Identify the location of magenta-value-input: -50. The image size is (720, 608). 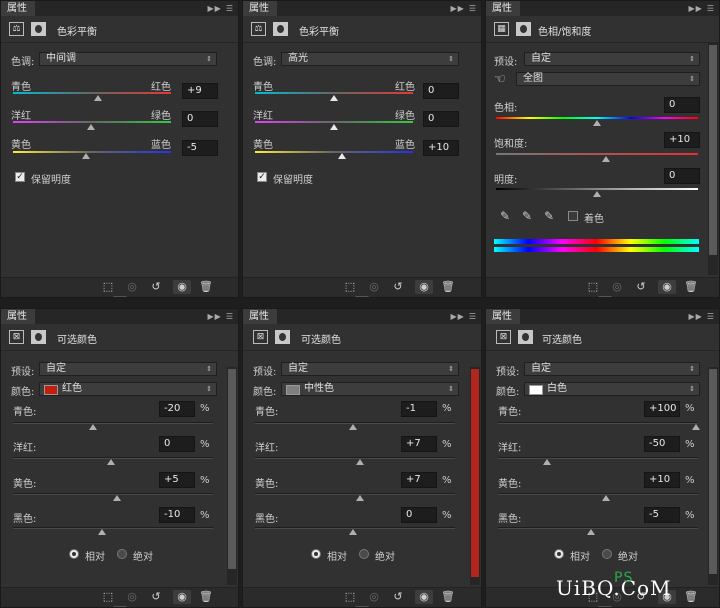
(662, 444).